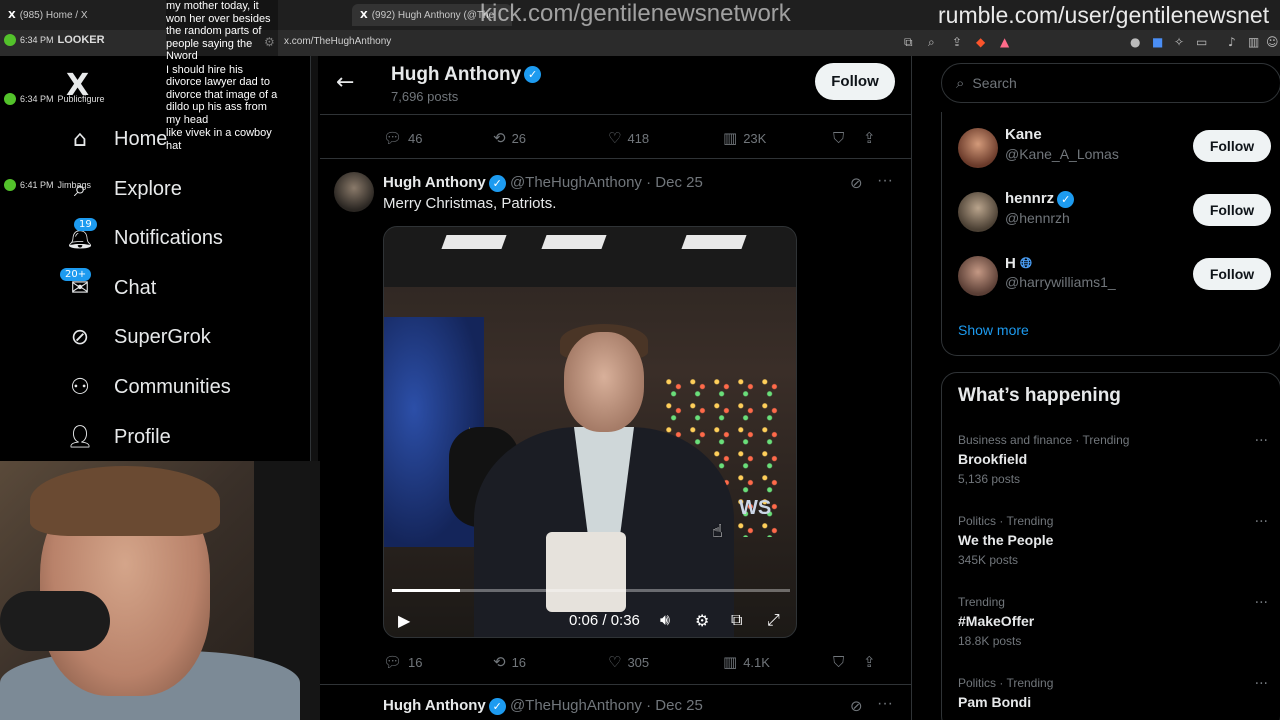 The image size is (1280, 720). I want to click on profile-icon: ☺, so click(1272, 42).